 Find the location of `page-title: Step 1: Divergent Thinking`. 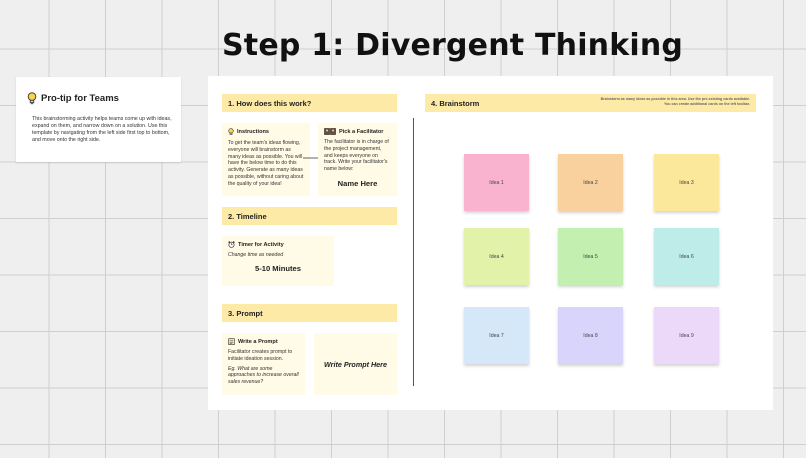

page-title: Step 1: Divergent Thinking is located at coordinates (453, 45).